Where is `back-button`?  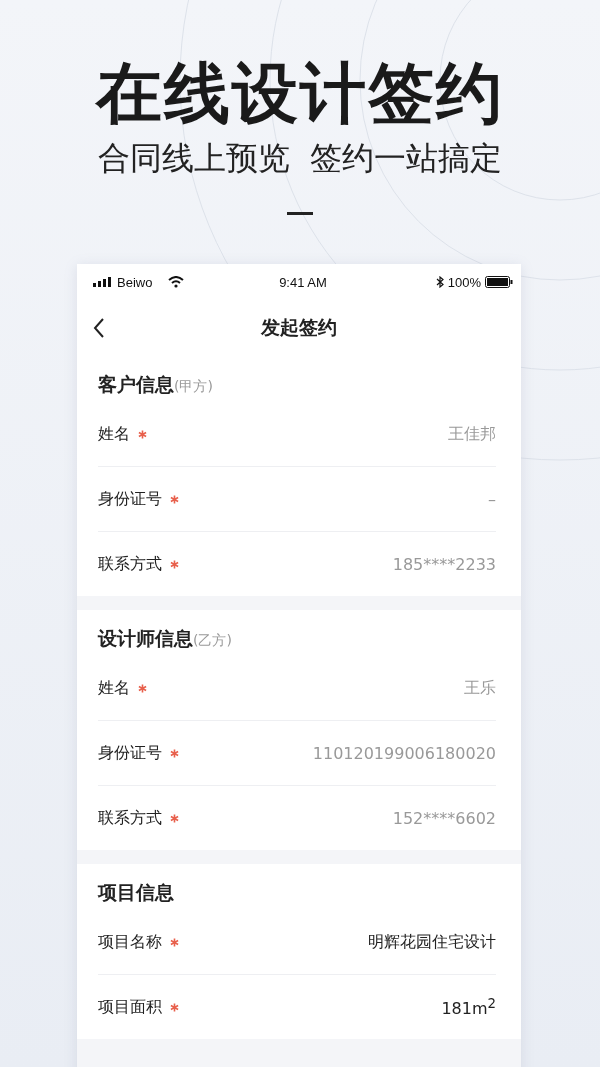 back-button is located at coordinates (99, 328).